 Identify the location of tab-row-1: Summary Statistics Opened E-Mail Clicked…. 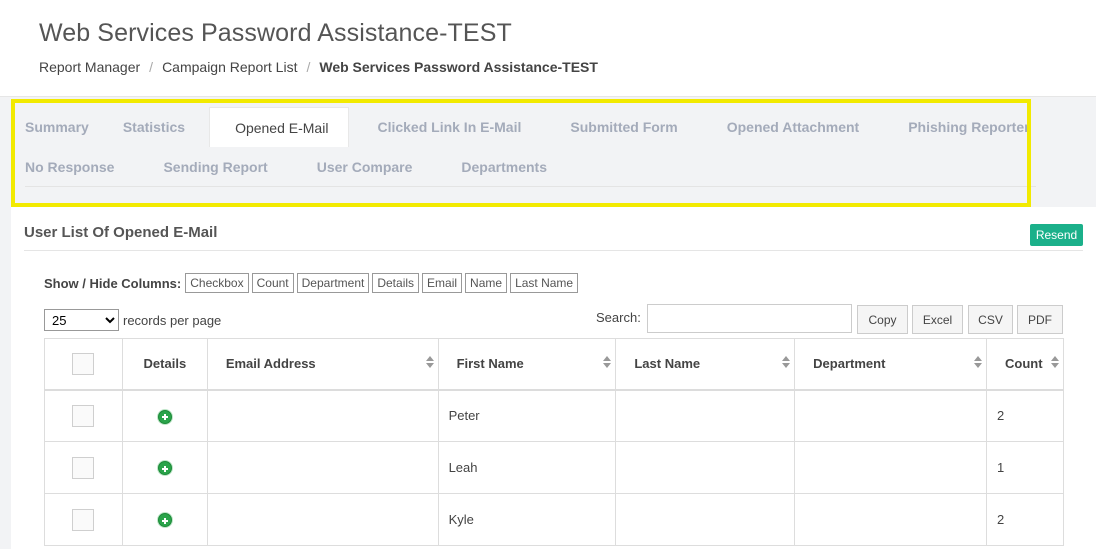
(532, 127).